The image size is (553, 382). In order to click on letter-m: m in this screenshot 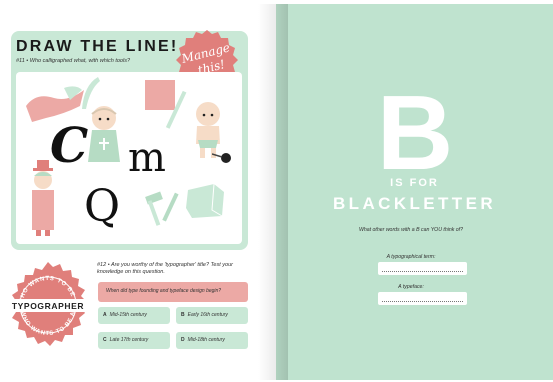, I will do `click(147, 158)`.